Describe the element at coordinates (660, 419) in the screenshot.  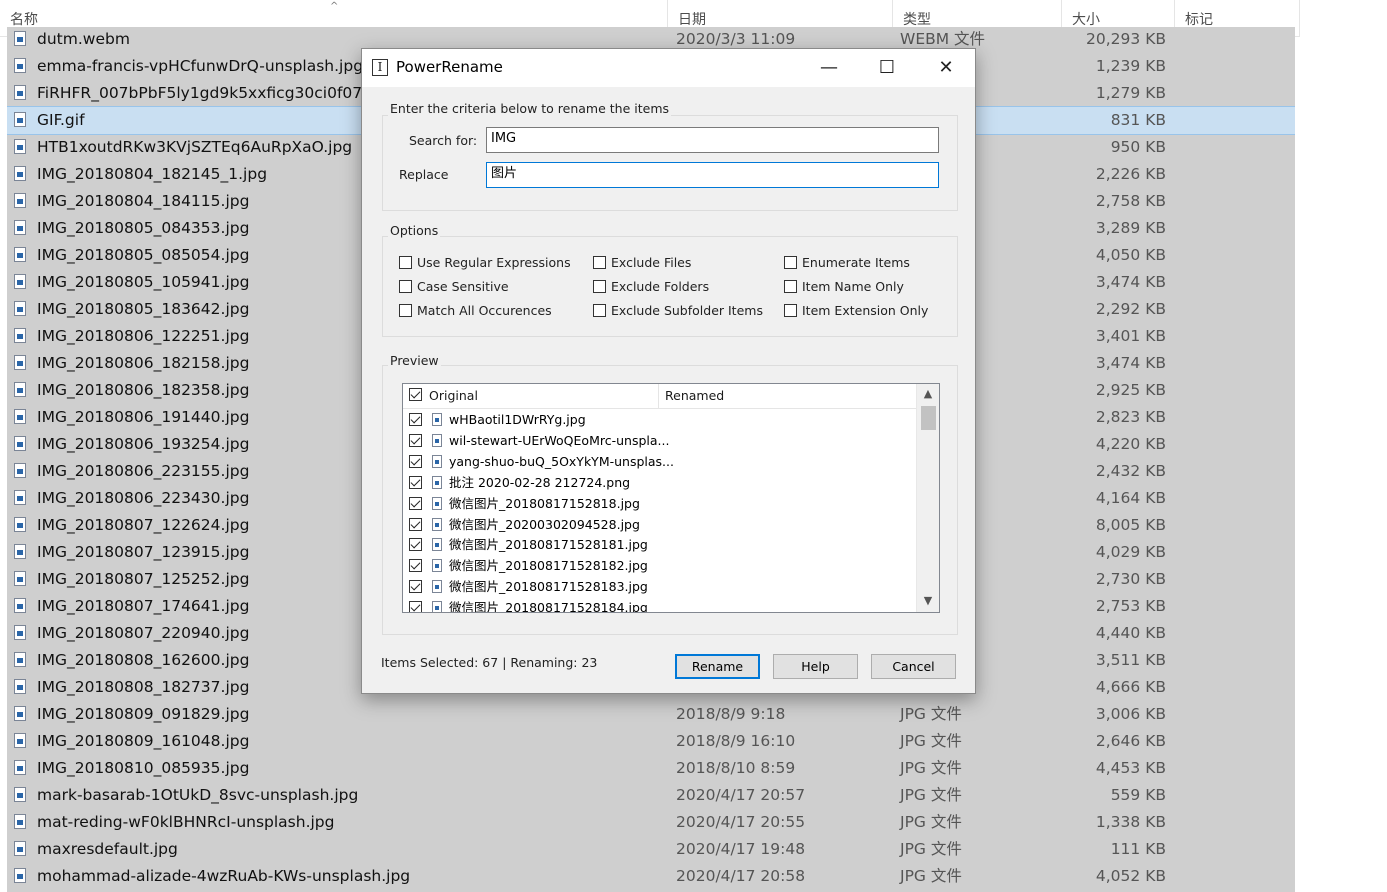
I see `preview-row: wHBaotil1DWrRYg.jpg` at that location.